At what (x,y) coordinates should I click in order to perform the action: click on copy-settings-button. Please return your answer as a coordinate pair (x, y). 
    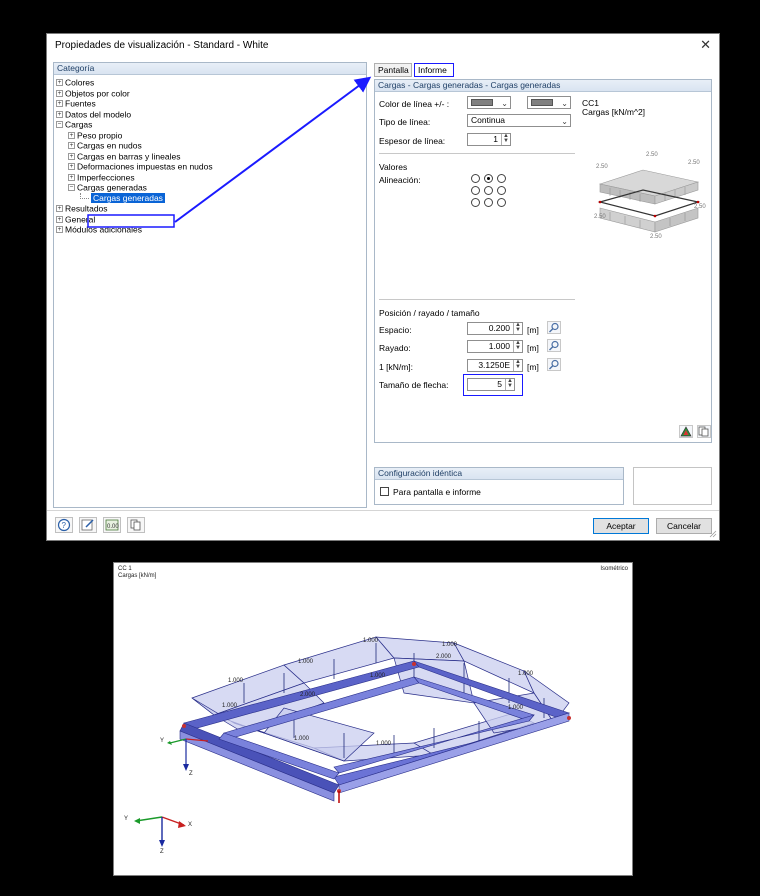
    Looking at the image, I should click on (704, 431).